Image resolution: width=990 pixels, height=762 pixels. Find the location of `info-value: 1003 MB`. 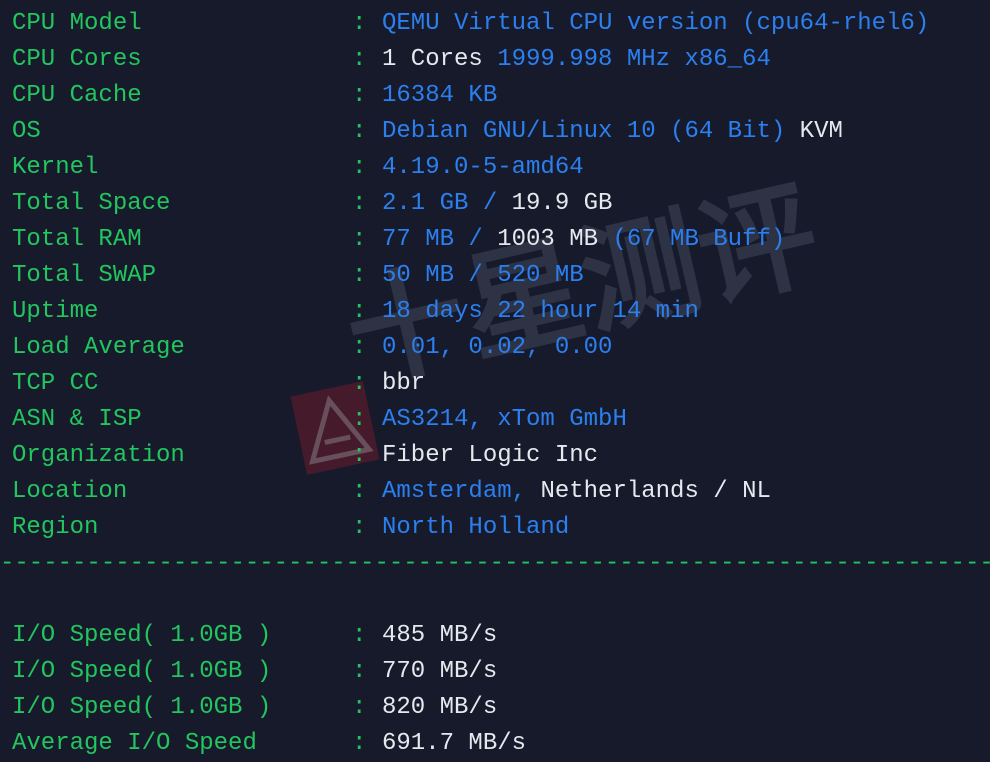

info-value: 1003 MB is located at coordinates (548, 239).